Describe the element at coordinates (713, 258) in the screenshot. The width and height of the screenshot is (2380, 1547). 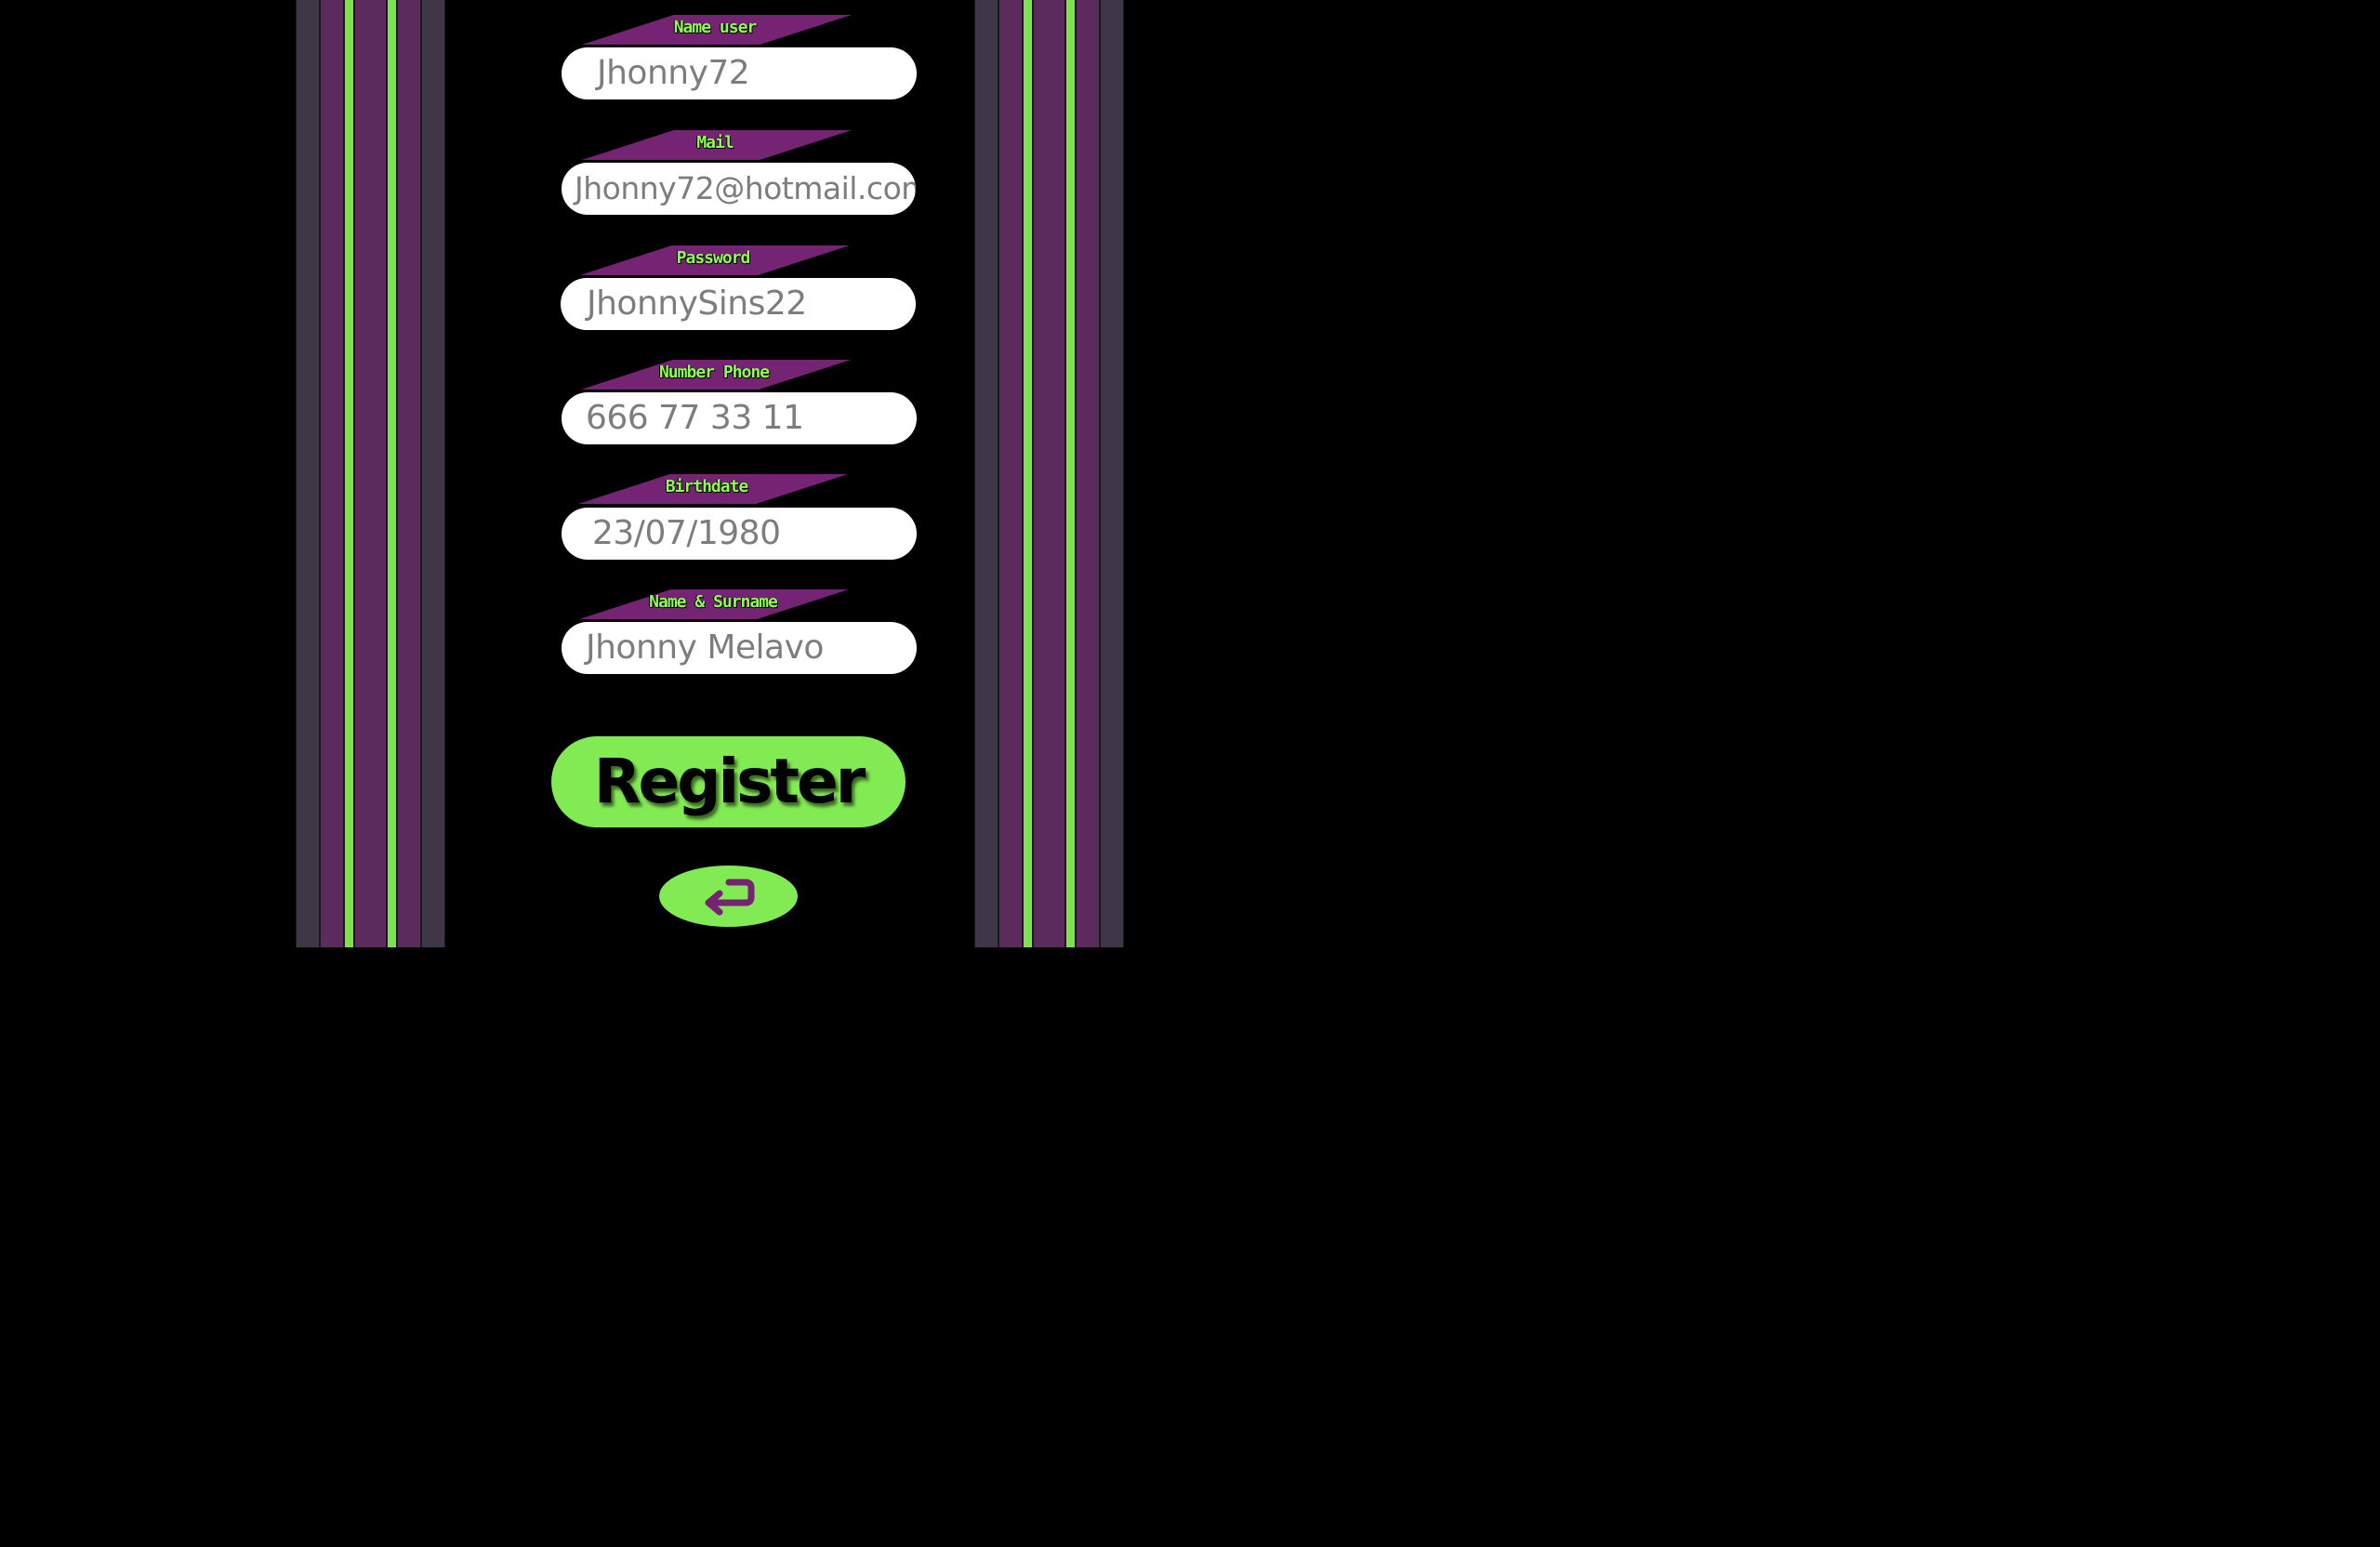
I see `password-label: Password` at that location.